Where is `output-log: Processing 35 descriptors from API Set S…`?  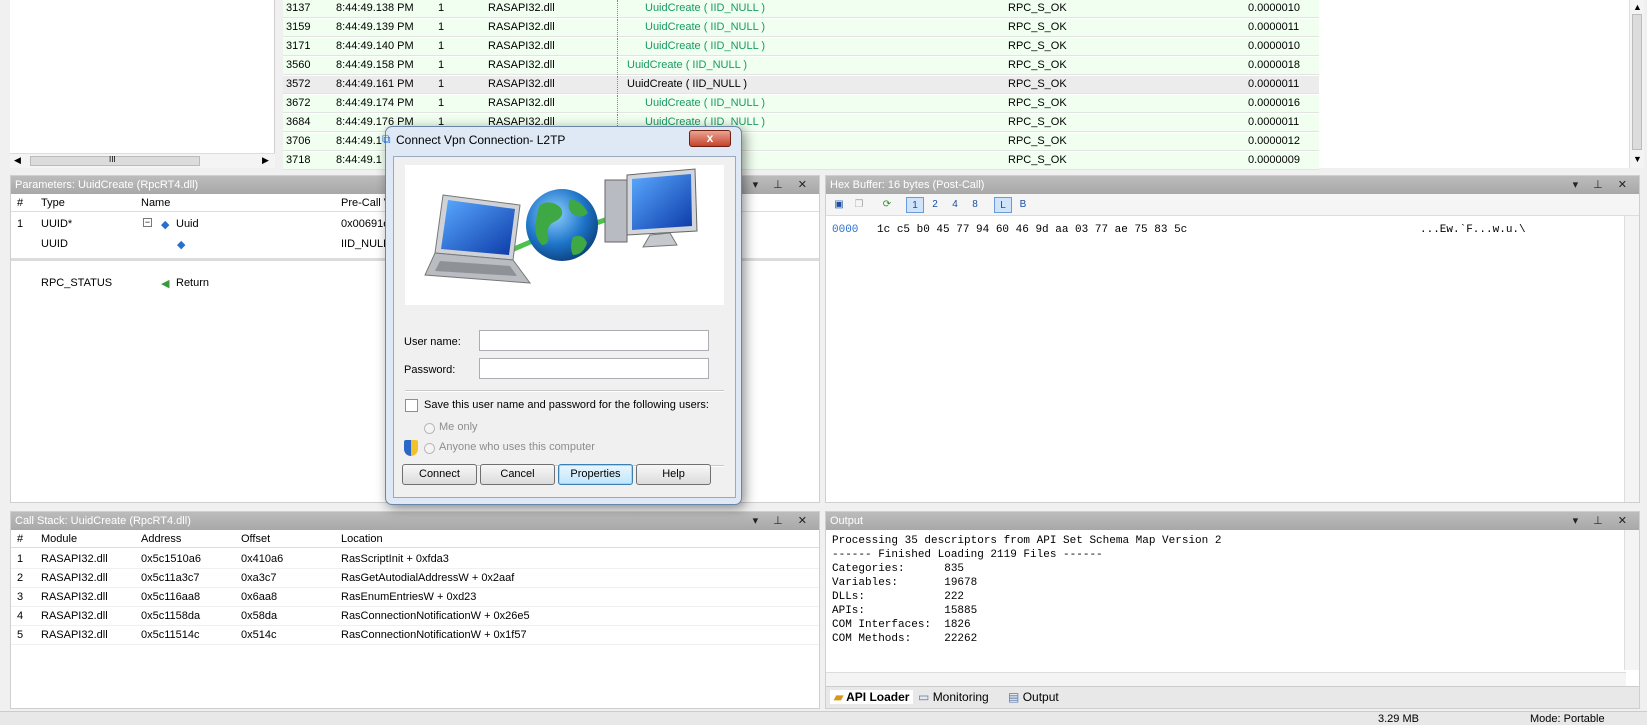 output-log: Processing 35 descriptors from API Set S… is located at coordinates (1026, 590).